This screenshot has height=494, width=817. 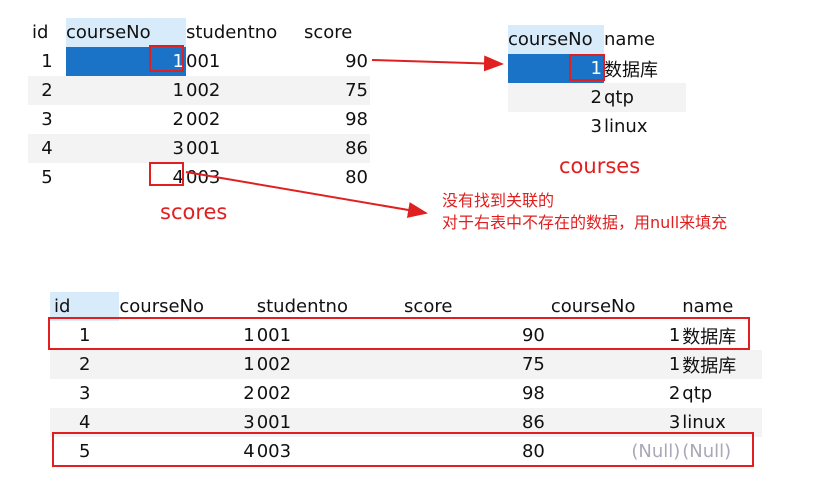 What do you see at coordinates (84, 393) in the screenshot?
I see `cell-id: 3` at bounding box center [84, 393].